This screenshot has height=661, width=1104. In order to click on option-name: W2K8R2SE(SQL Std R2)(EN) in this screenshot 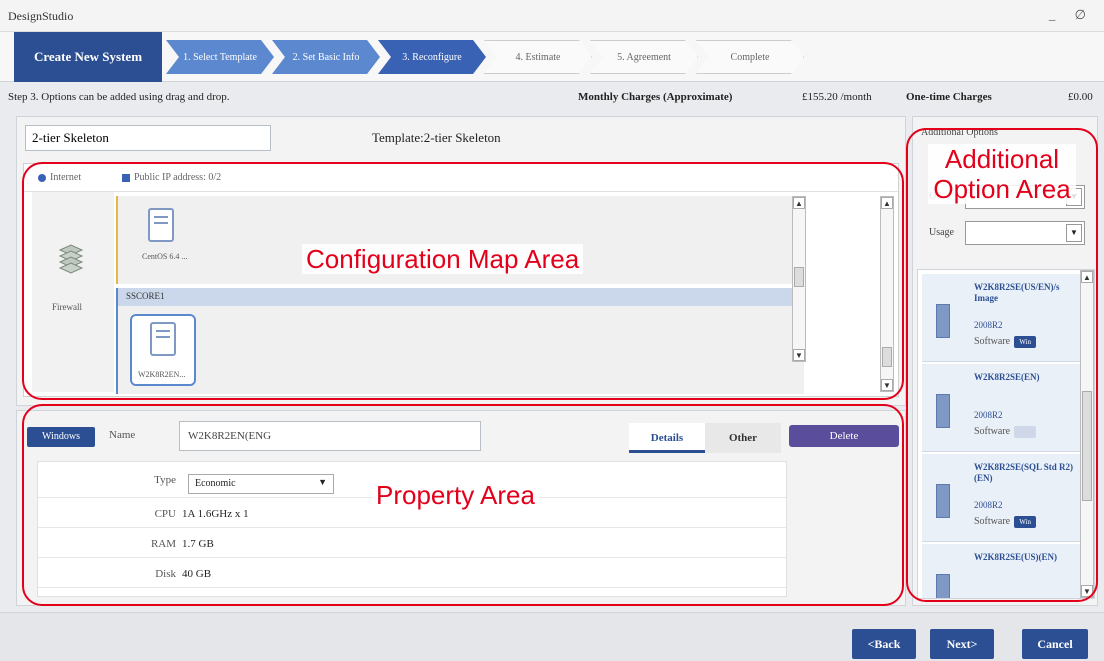, I will do `click(1024, 472)`.